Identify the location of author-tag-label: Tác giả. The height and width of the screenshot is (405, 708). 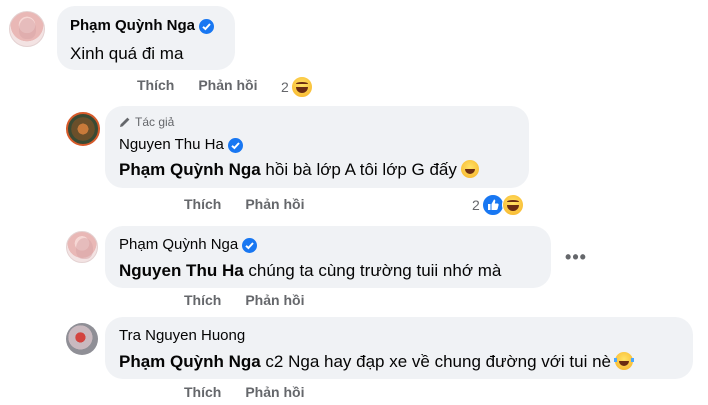
(155, 122).